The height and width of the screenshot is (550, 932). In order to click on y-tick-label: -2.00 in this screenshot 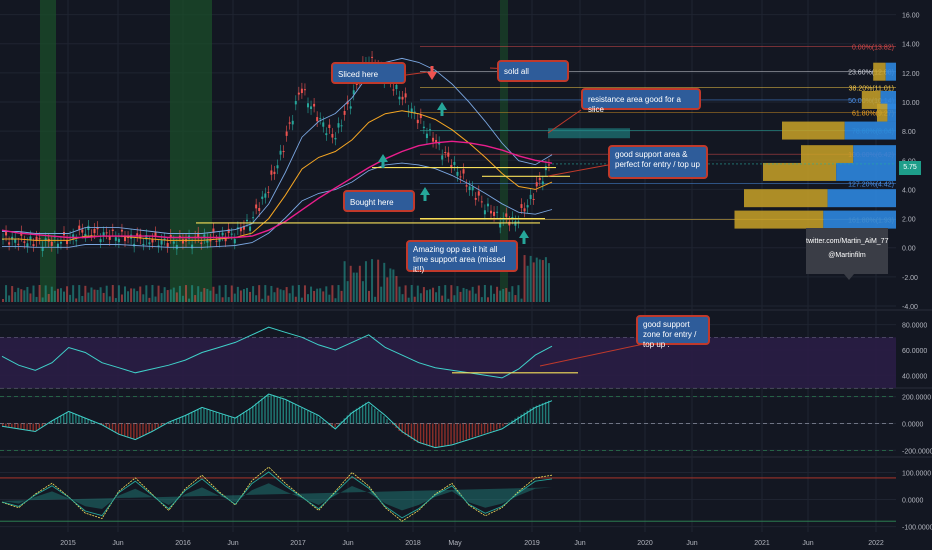, I will do `click(910, 278)`.